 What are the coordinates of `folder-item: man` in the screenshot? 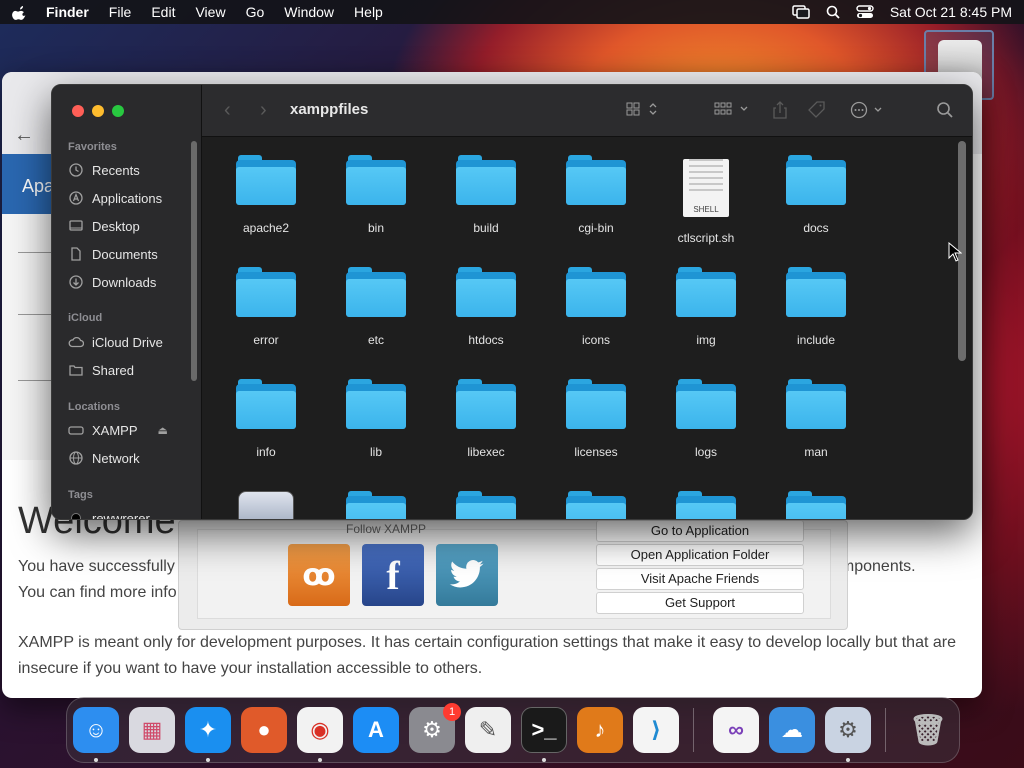 It's located at (816, 419).